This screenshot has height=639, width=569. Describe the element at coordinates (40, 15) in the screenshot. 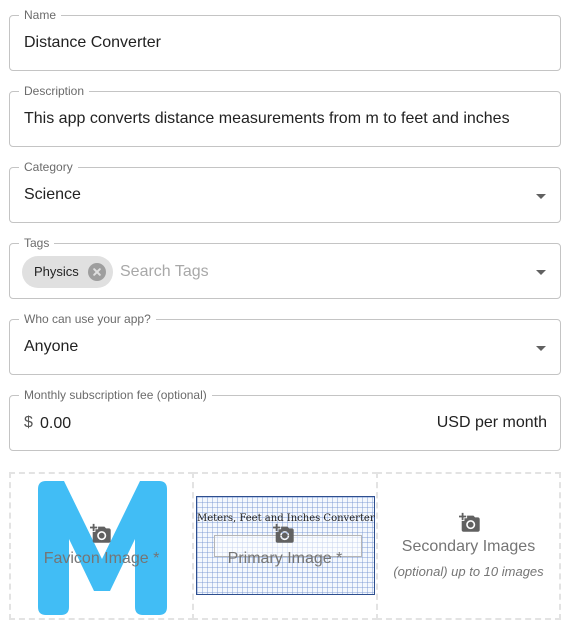

I see `name-field-label: Name` at that location.